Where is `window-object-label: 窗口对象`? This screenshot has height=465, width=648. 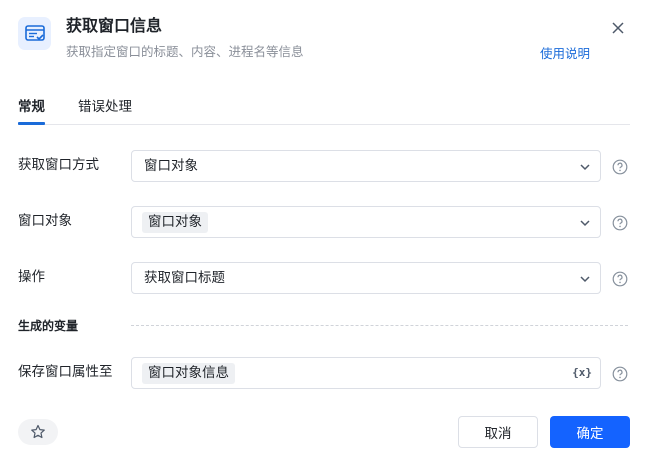
window-object-label: 窗口对象 is located at coordinates (45, 221).